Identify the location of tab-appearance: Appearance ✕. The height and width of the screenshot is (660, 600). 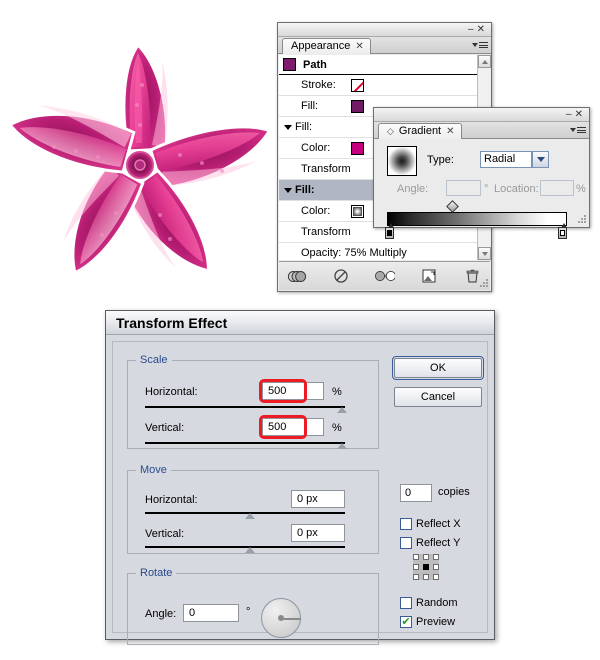
(326, 46).